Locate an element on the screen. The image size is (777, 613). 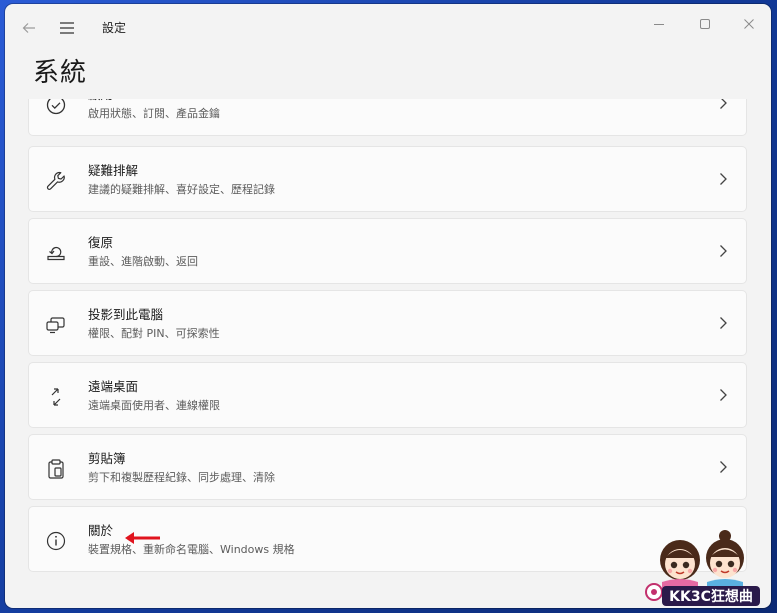
minimize-button is located at coordinates (659, 24).